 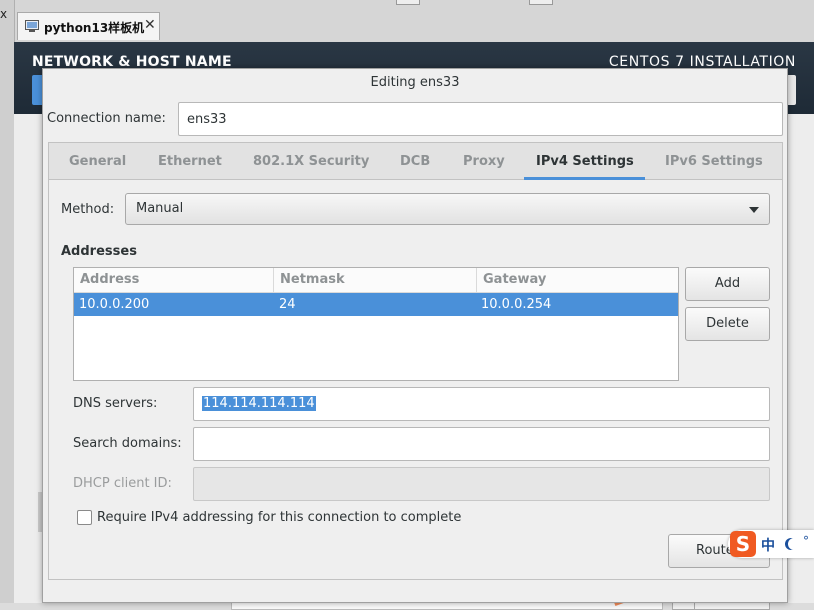 I want to click on close-icon: x, so click(x=3, y=14).